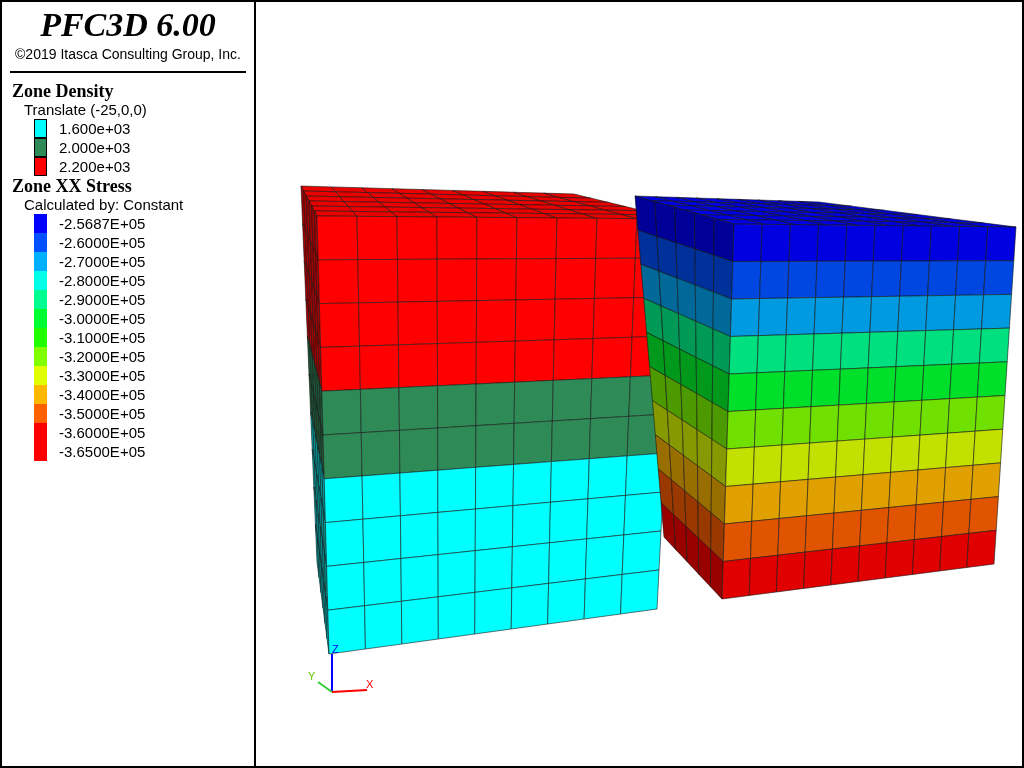  What do you see at coordinates (102, 356) in the screenshot?
I see `legend-value: -3.2000E+05` at bounding box center [102, 356].